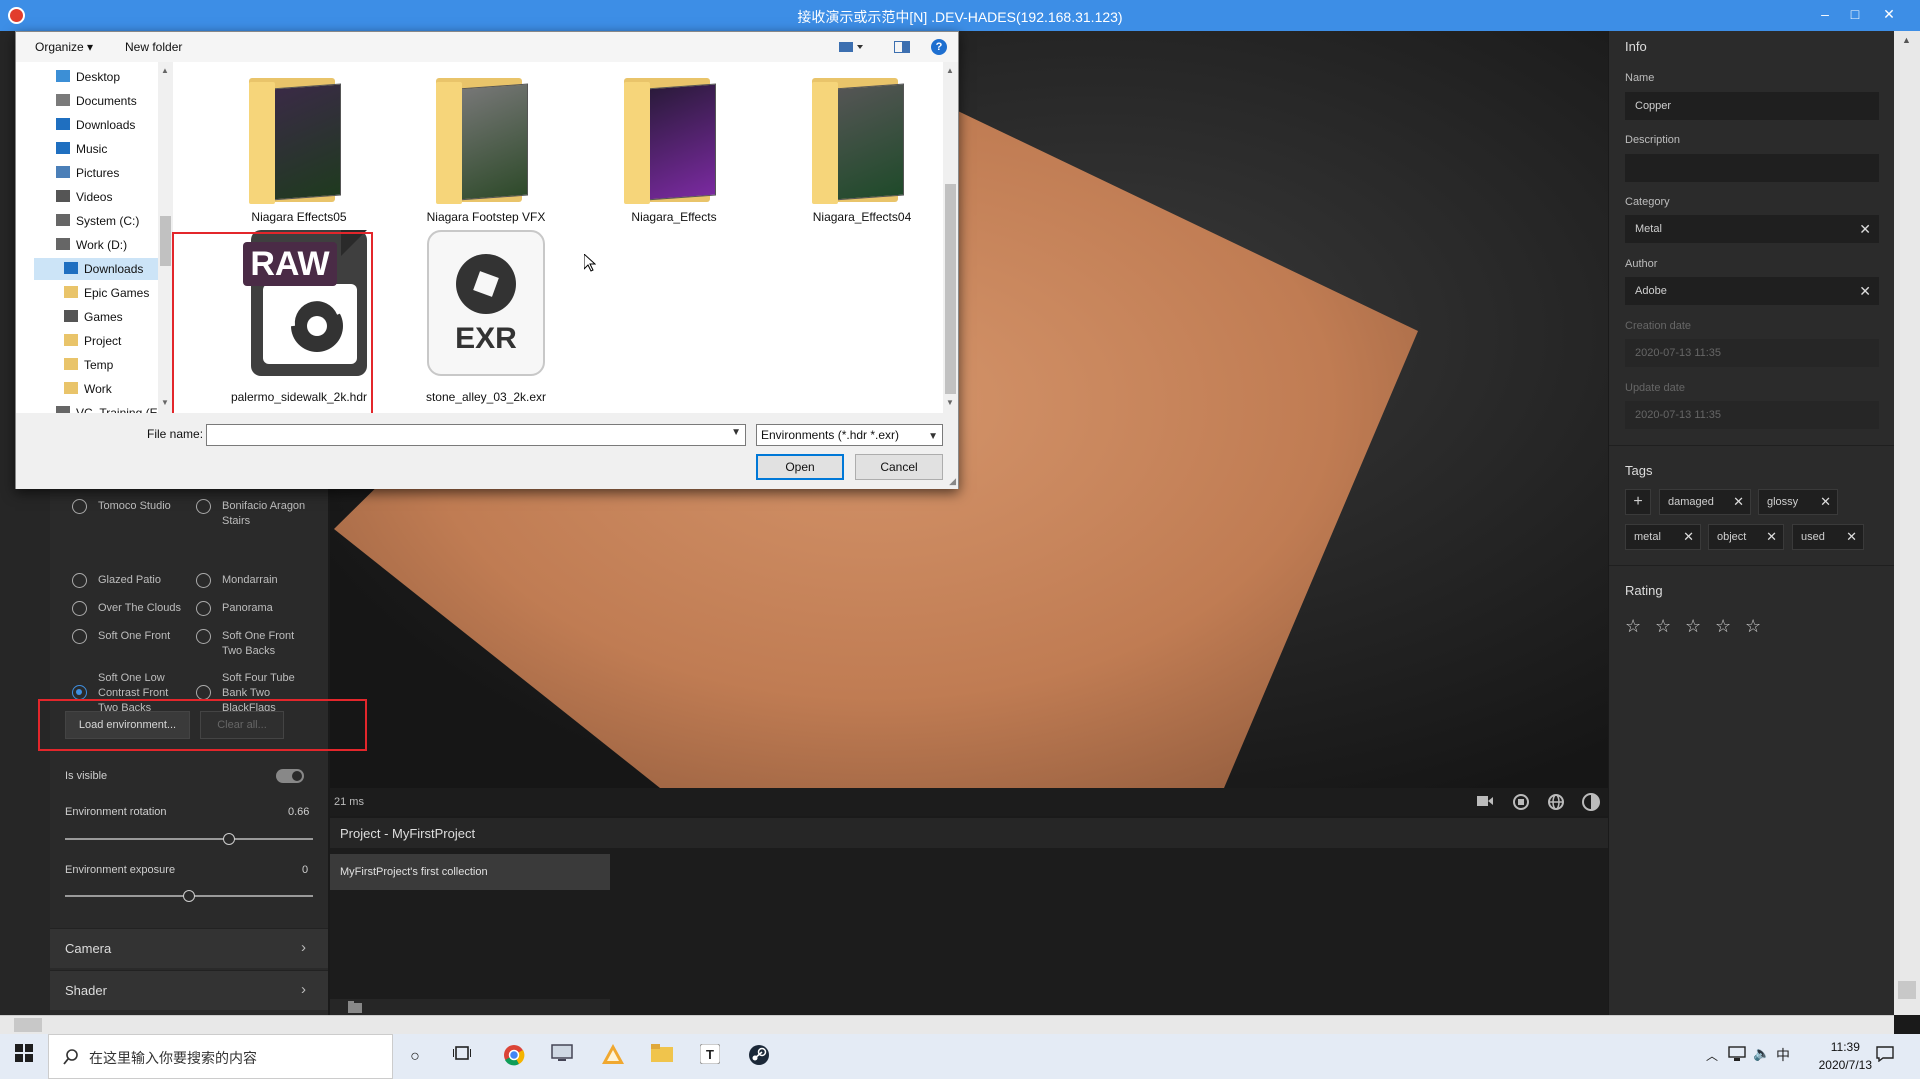  What do you see at coordinates (88, 77) in the screenshot?
I see `nav-item-desktop: Desktop` at bounding box center [88, 77].